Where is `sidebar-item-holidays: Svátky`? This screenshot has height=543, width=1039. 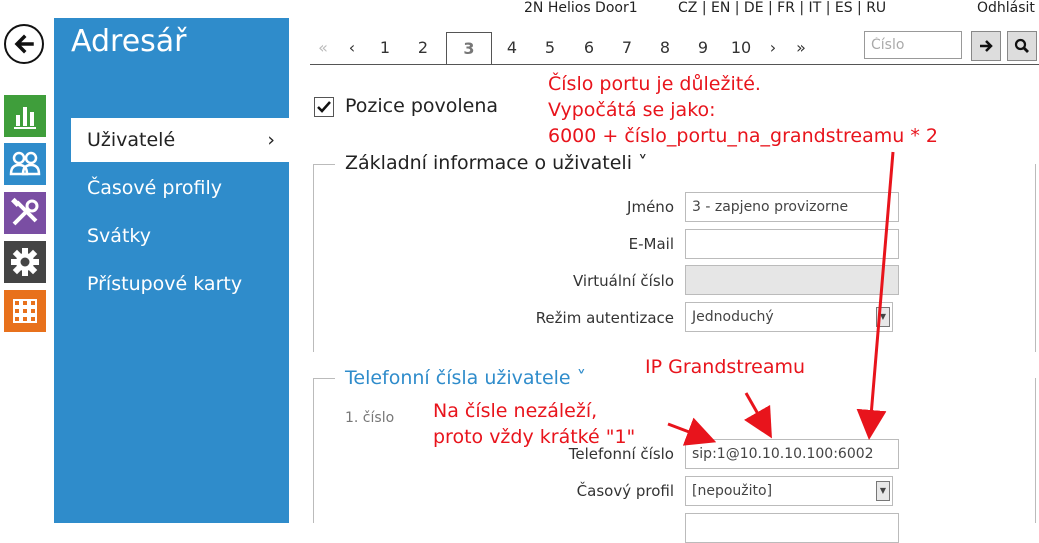
sidebar-item-holidays: Svátky is located at coordinates (180, 236).